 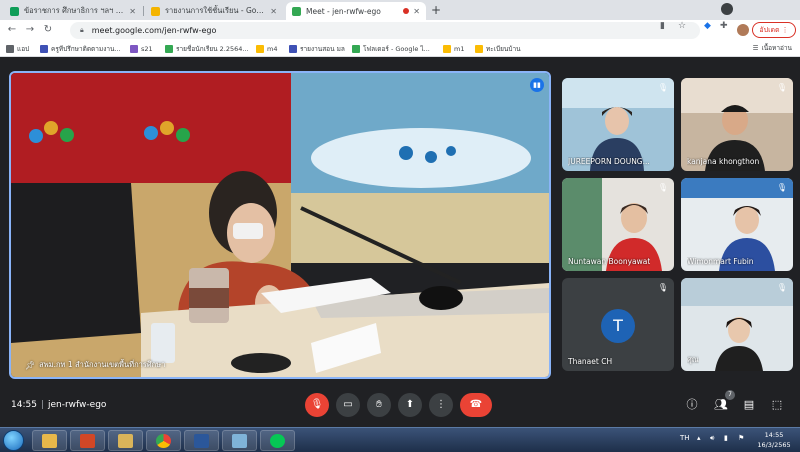 What do you see at coordinates (721, 405) in the screenshot?
I see `people-icon: 👥︎` at bounding box center [721, 405].